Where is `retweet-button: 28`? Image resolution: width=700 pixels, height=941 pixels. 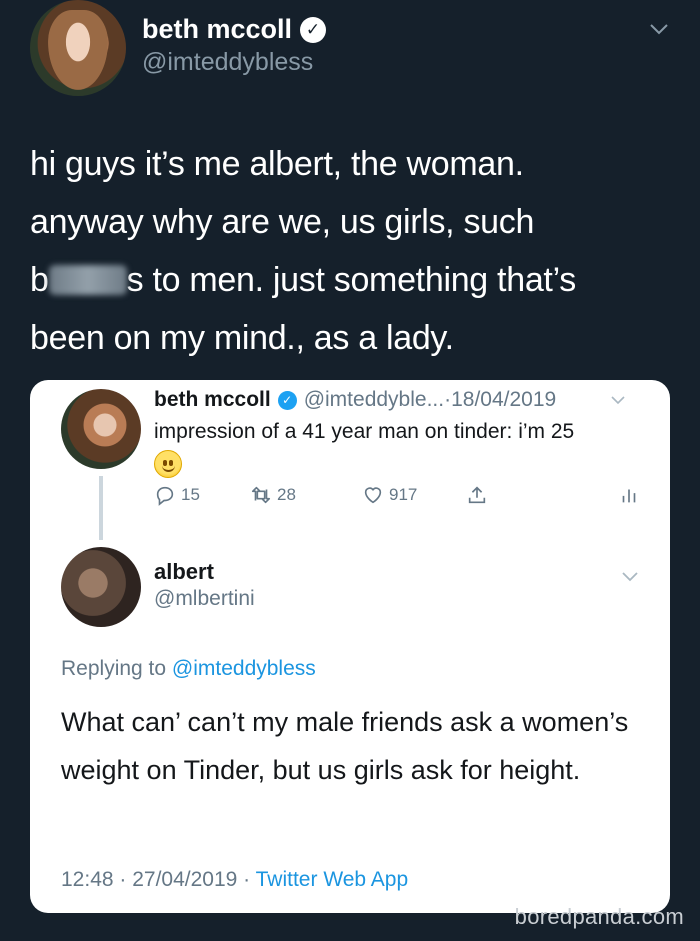 retweet-button: 28 is located at coordinates (273, 495).